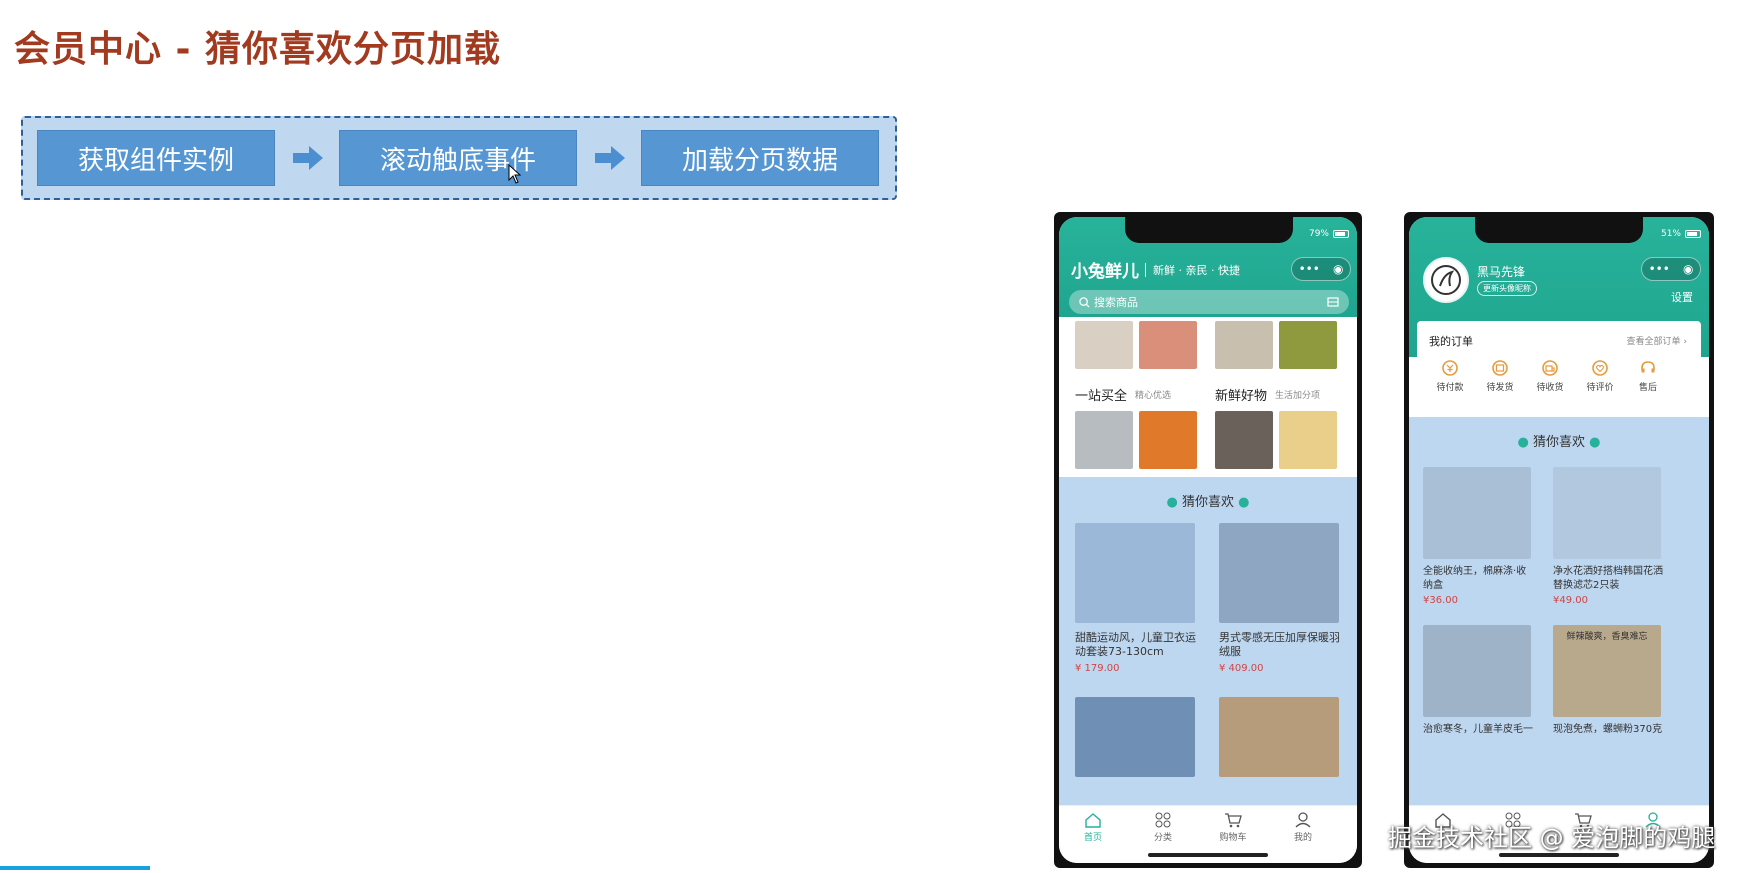 Image resolution: width=1748 pixels, height=873 pixels. Describe the element at coordinates (1196, 270) in the screenshot. I see `slogan: 新鲜 · 亲民 · 快捷` at that location.